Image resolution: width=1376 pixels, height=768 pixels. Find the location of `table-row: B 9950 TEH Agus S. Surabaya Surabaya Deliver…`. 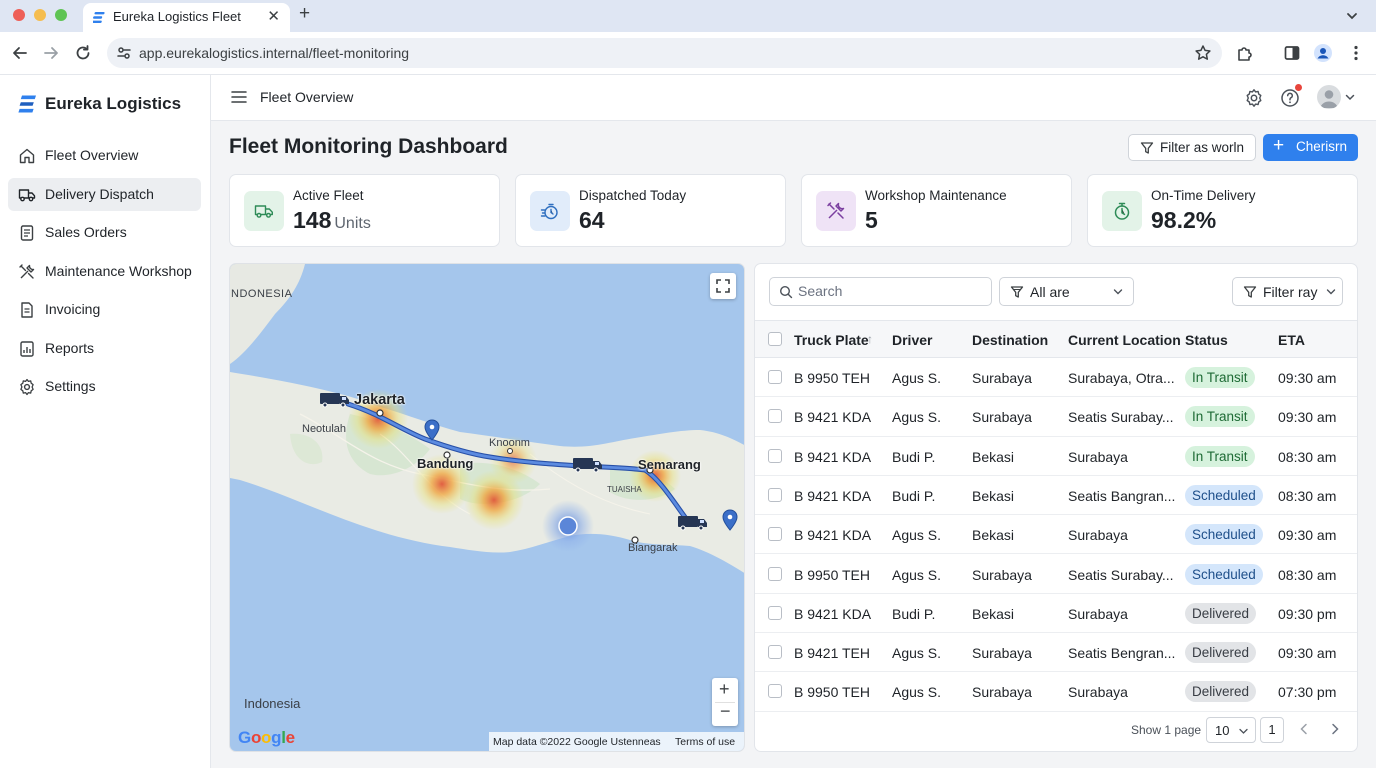

table-row: B 9950 TEH Agus S. Surabaya Surabaya Deliver… is located at coordinates (1056, 692).